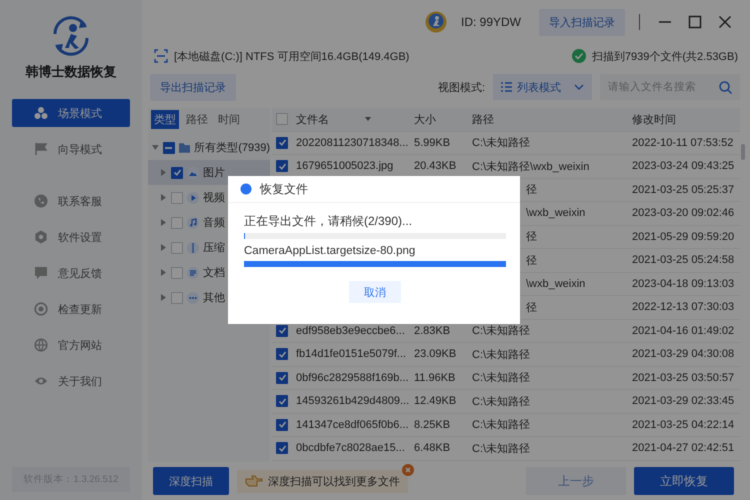  I want to click on column-header: 大小, so click(425, 120).